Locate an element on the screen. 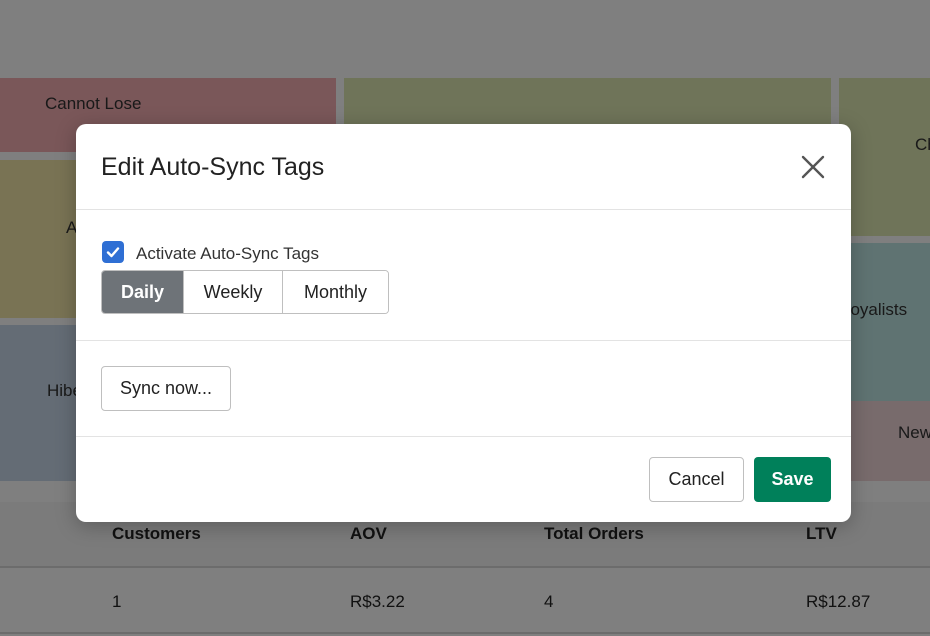 This screenshot has width=930, height=636. activate-auto-sync-checkbox is located at coordinates (113, 252).